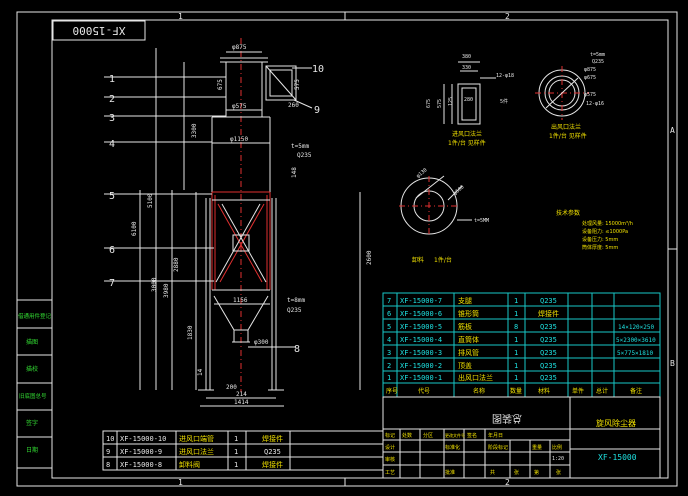 The width and height of the screenshot is (688, 496). Describe the element at coordinates (241, 402) in the screenshot. I see `dim-label: 1414` at that location.